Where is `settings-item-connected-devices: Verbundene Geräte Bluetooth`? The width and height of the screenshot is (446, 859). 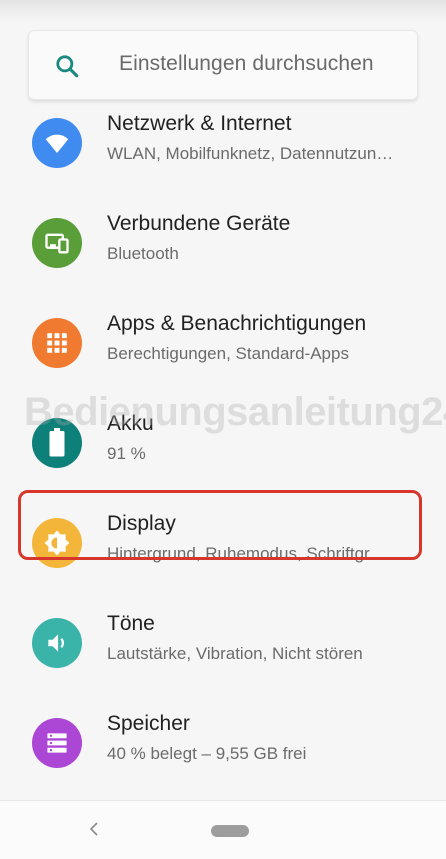 settings-item-connected-devices: Verbundene Geräte Bluetooth is located at coordinates (223, 243).